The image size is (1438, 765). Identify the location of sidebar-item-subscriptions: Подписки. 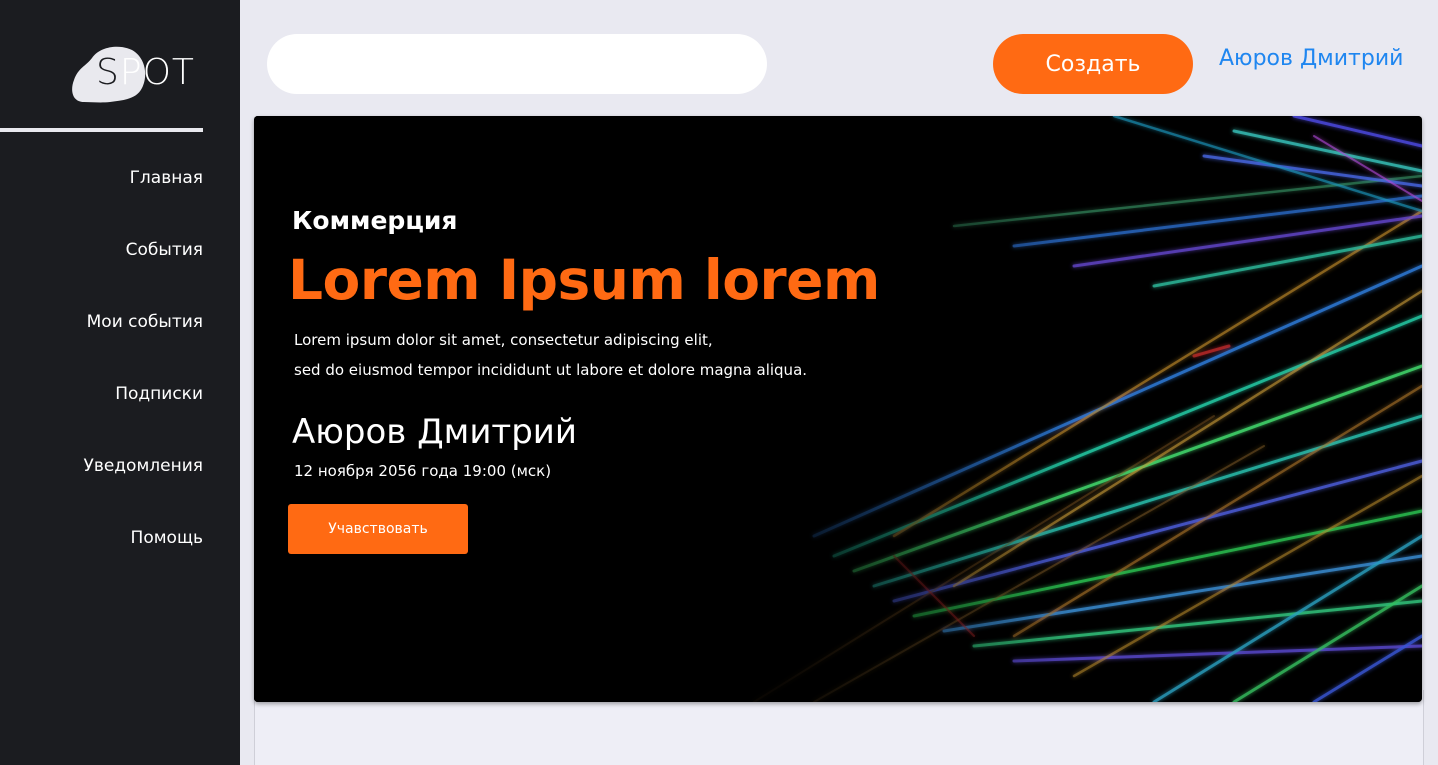
(159, 394).